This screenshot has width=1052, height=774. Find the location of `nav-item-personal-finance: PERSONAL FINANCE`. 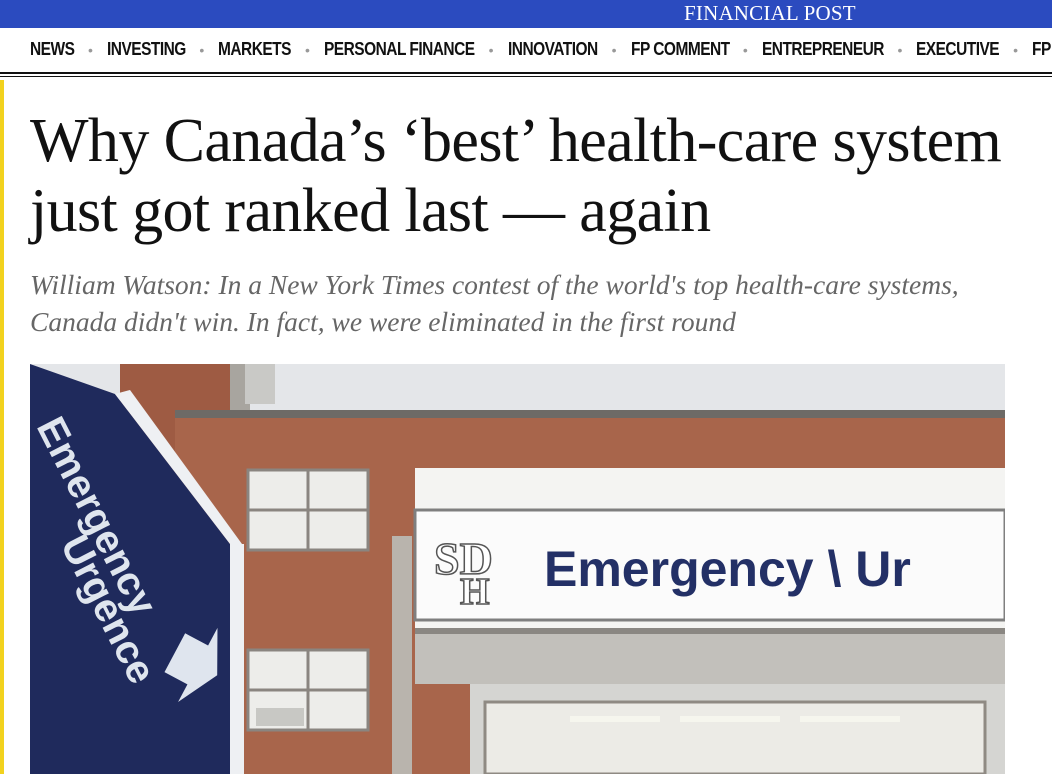

nav-item-personal-finance: PERSONAL FINANCE is located at coordinates (399, 49).